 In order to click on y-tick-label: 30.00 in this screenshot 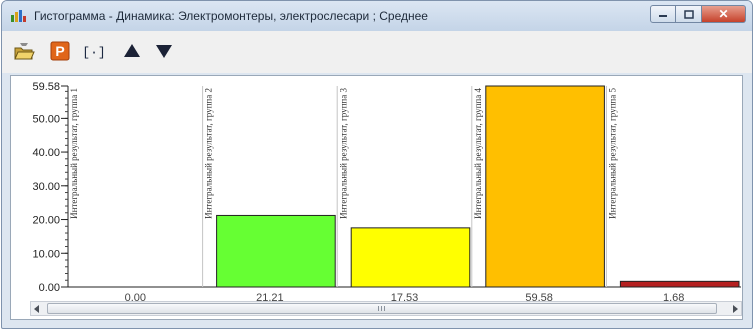, I will do `click(46, 187)`.